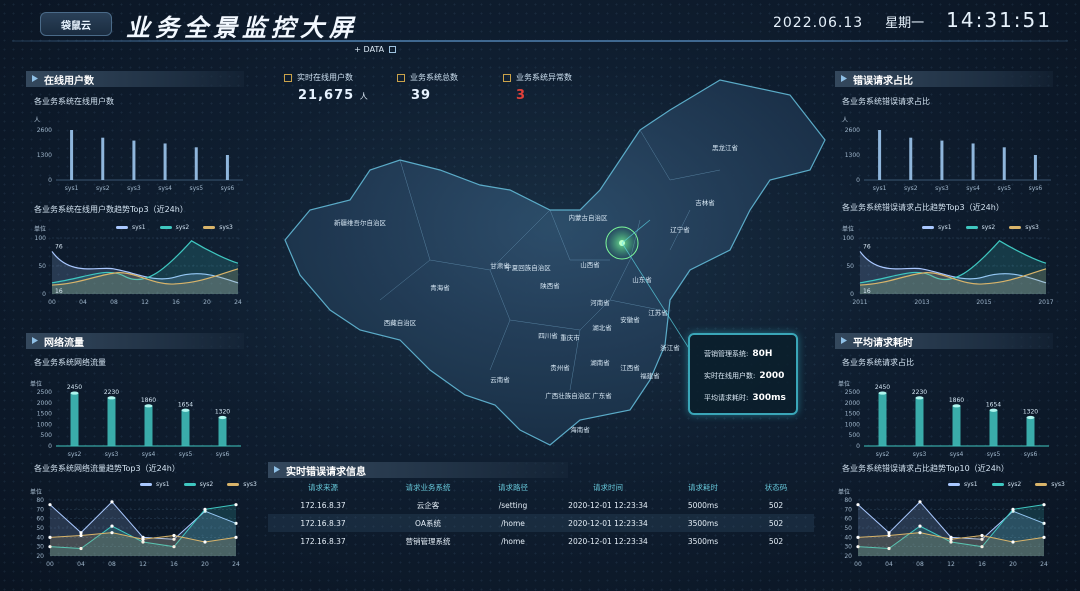 The width and height of the screenshot is (1080, 591). I want to click on data-label: 1860, so click(956, 400).